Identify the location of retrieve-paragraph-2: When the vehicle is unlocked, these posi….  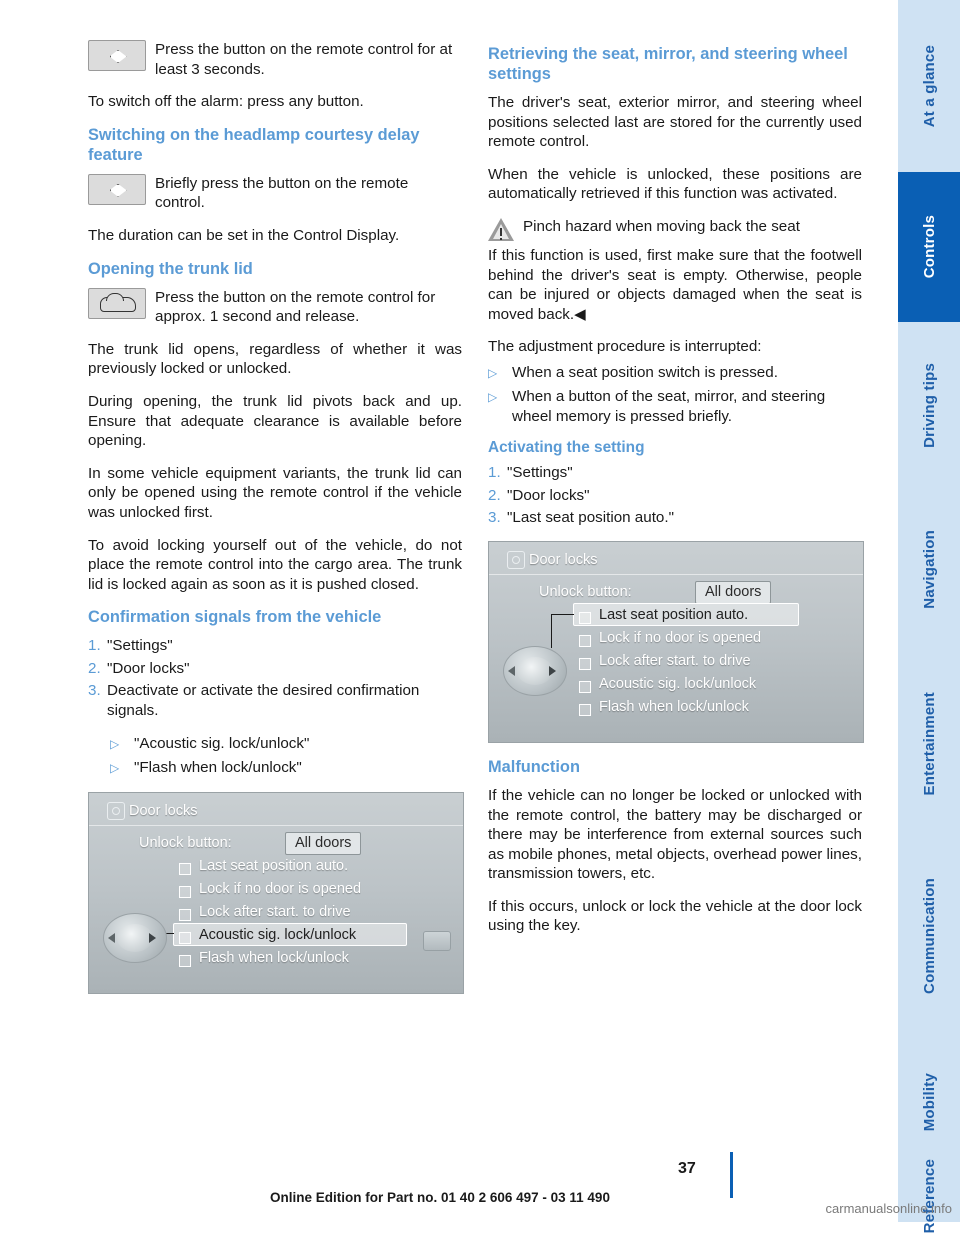
(675, 184).